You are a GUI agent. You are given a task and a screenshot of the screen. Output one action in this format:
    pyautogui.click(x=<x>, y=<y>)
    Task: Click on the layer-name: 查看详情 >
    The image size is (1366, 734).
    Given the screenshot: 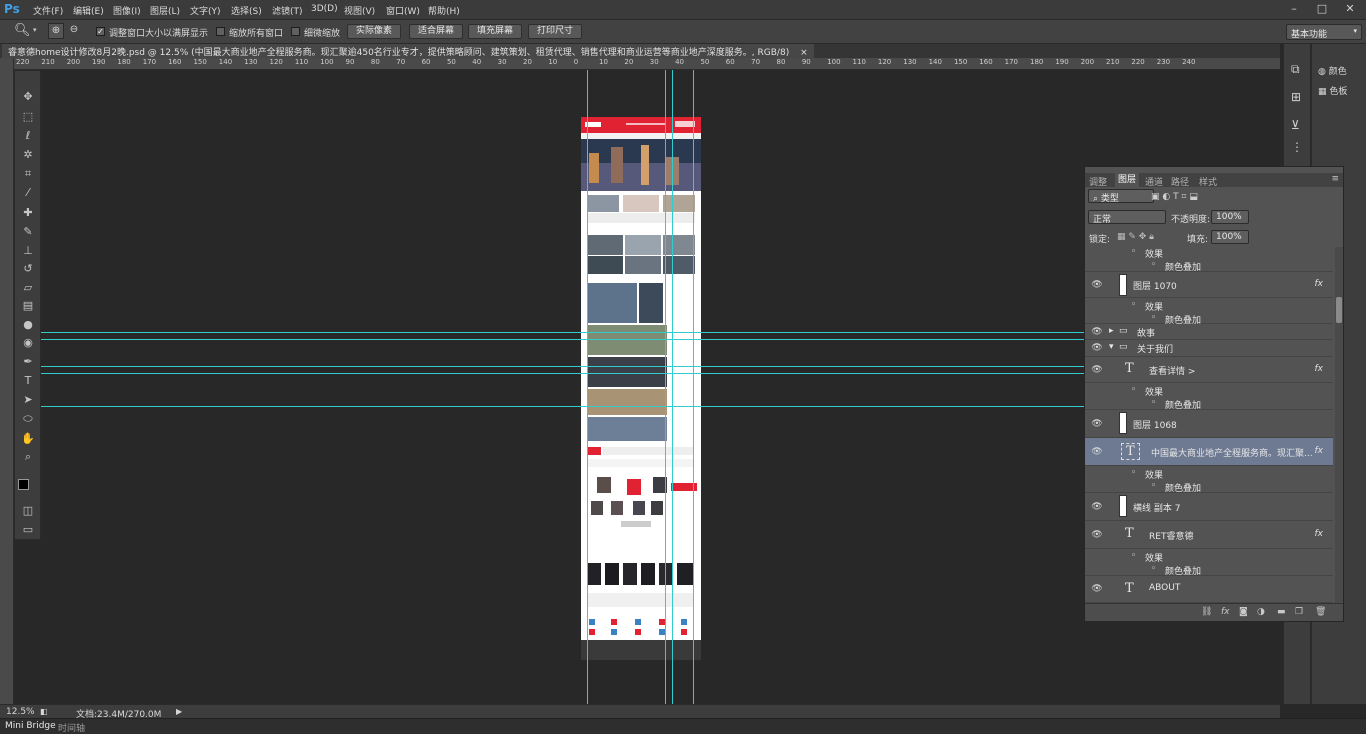 What is the action you would take?
    pyautogui.click(x=1172, y=370)
    